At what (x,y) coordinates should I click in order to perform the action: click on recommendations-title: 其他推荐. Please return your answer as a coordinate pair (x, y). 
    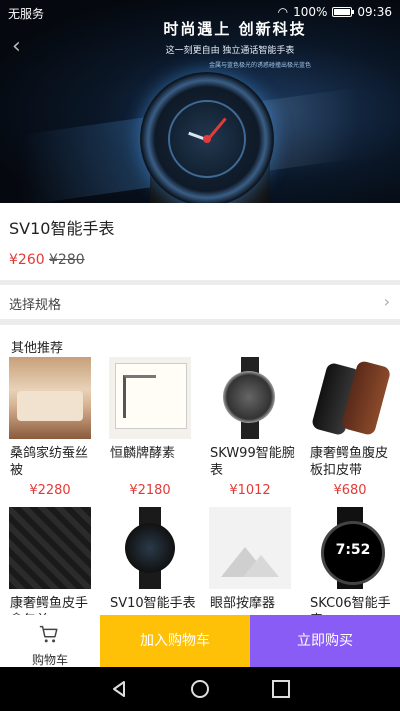
    Looking at the image, I should click on (37, 348).